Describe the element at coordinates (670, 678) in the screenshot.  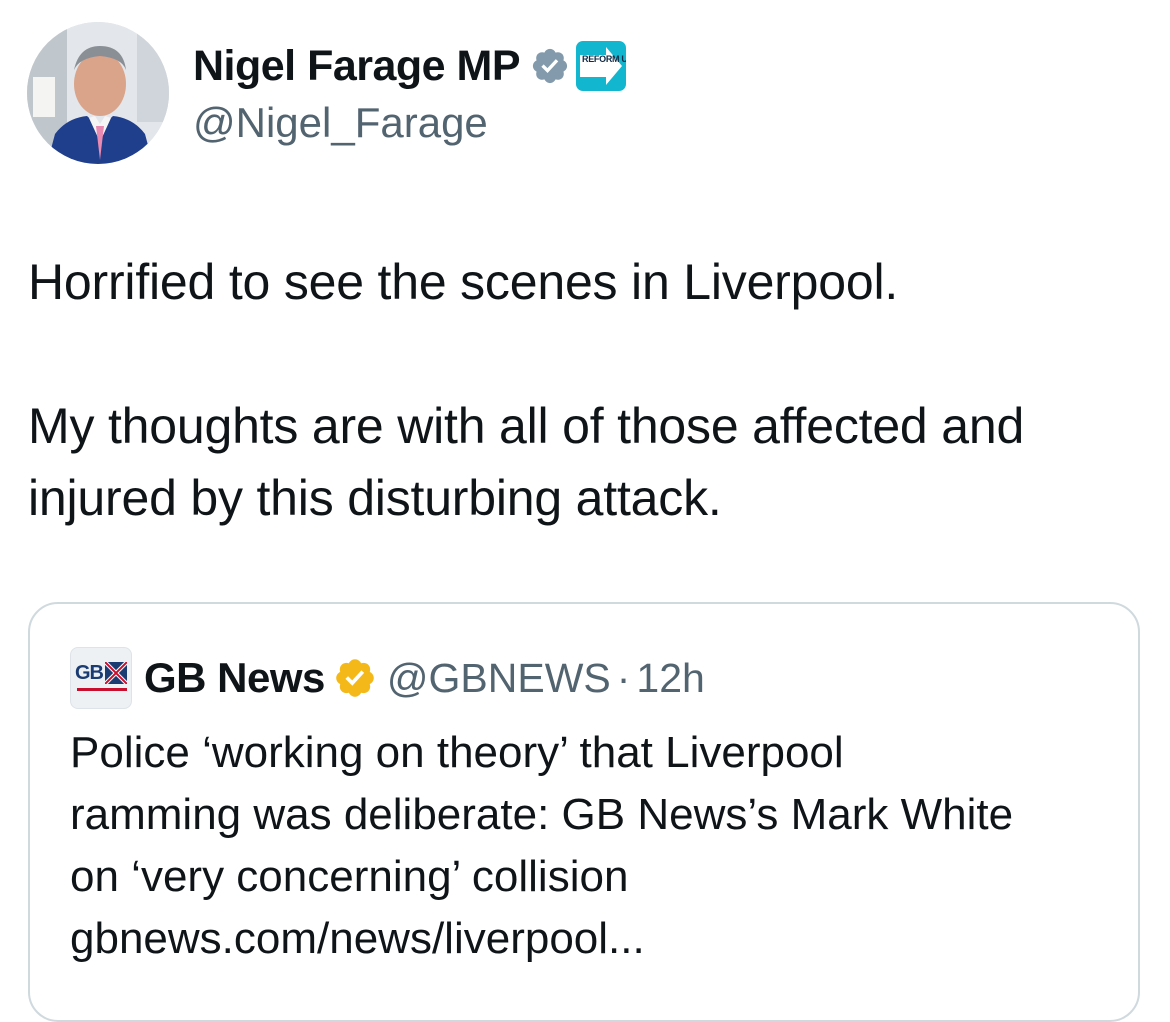
I see `quoted-timestamp: 12h` at that location.